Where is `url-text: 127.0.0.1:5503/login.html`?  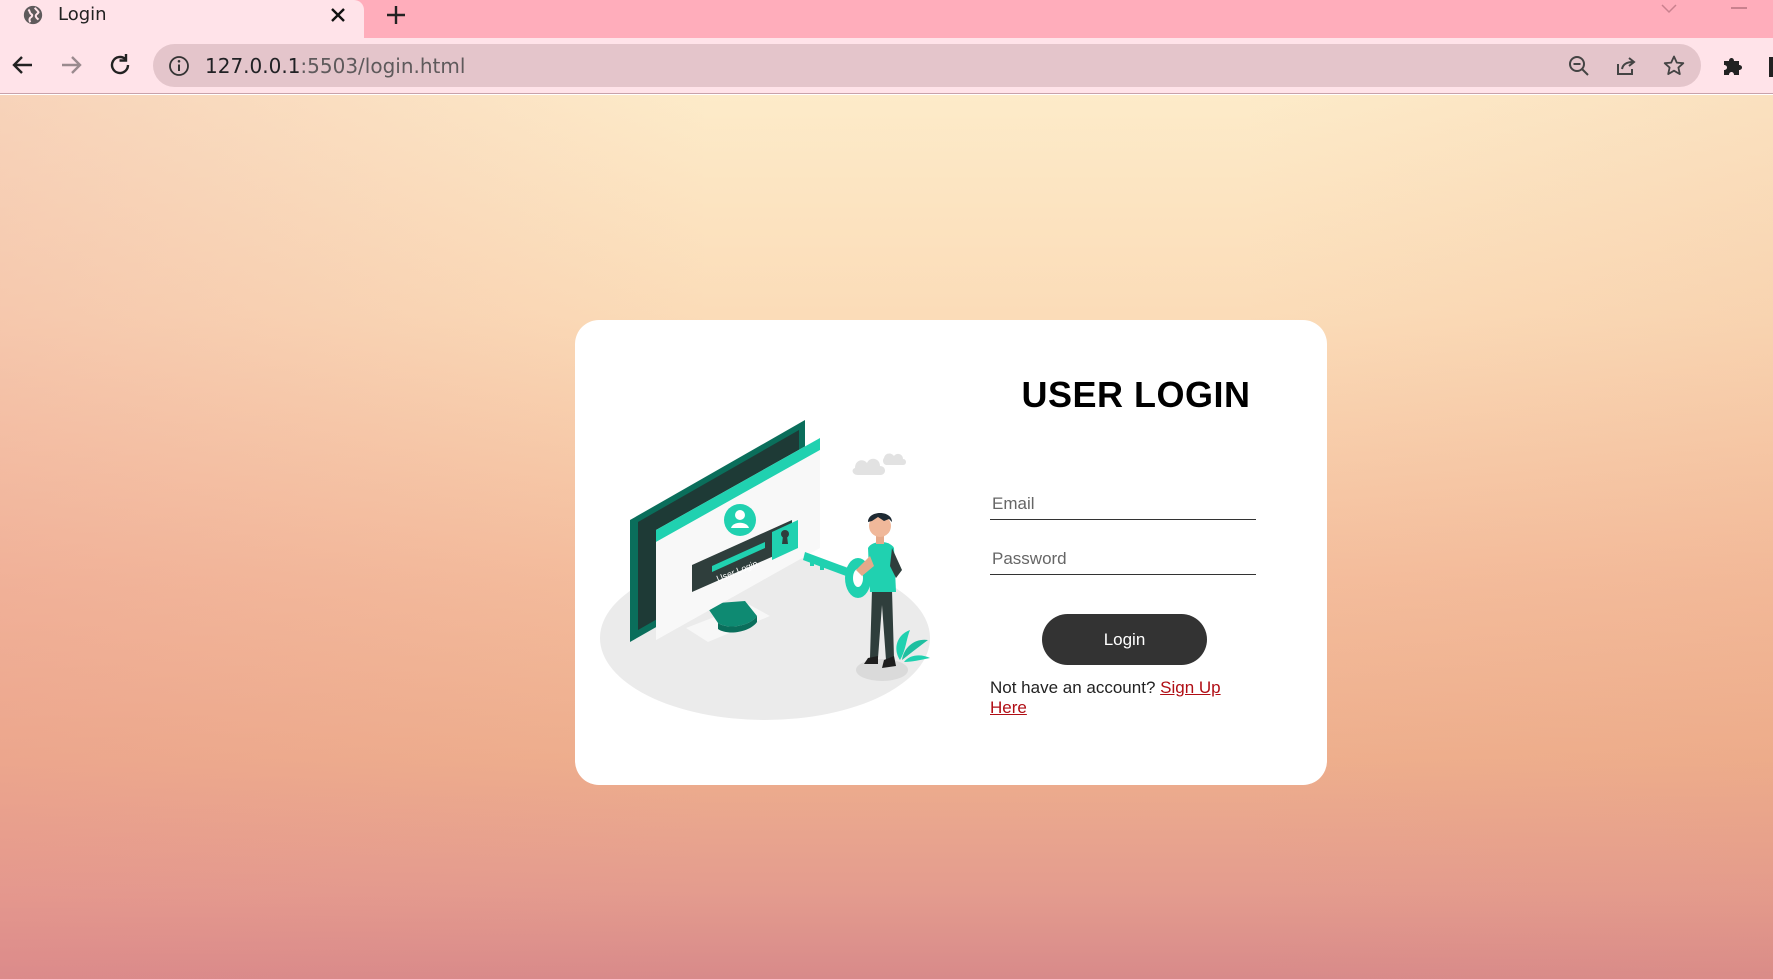
url-text: 127.0.0.1:5503/login.html is located at coordinates (335, 66).